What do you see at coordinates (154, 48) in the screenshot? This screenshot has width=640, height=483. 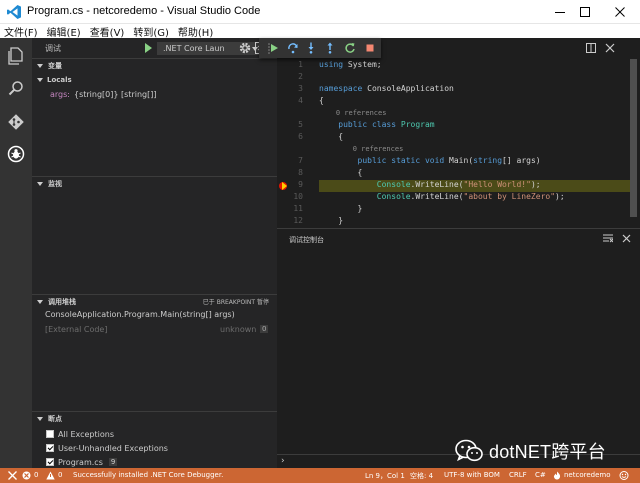 I see `debug-view-header: 调试 .NET Core Laun` at bounding box center [154, 48].